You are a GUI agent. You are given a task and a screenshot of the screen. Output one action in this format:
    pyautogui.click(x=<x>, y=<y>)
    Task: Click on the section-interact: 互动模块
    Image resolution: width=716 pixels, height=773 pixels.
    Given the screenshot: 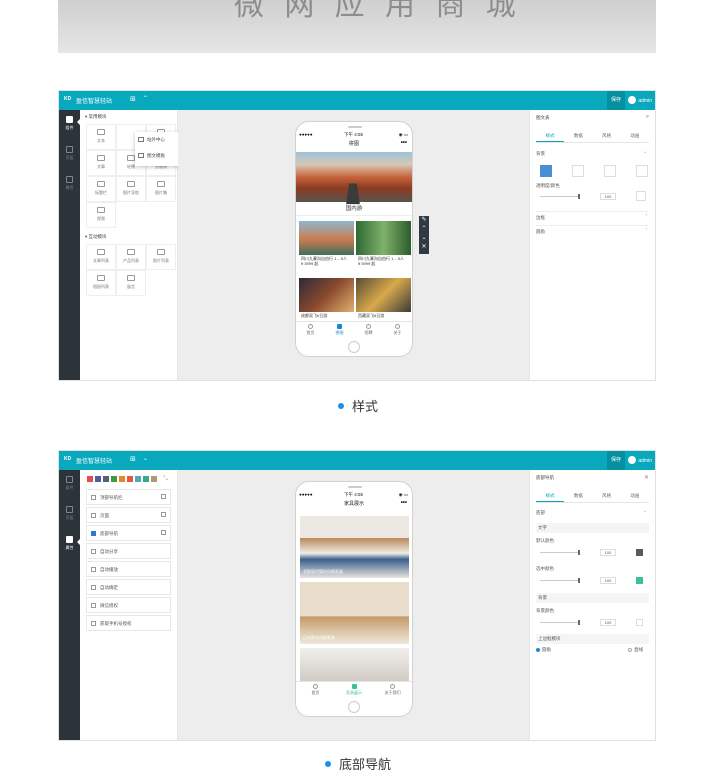 What is the action you would take?
    pyautogui.click(x=96, y=237)
    